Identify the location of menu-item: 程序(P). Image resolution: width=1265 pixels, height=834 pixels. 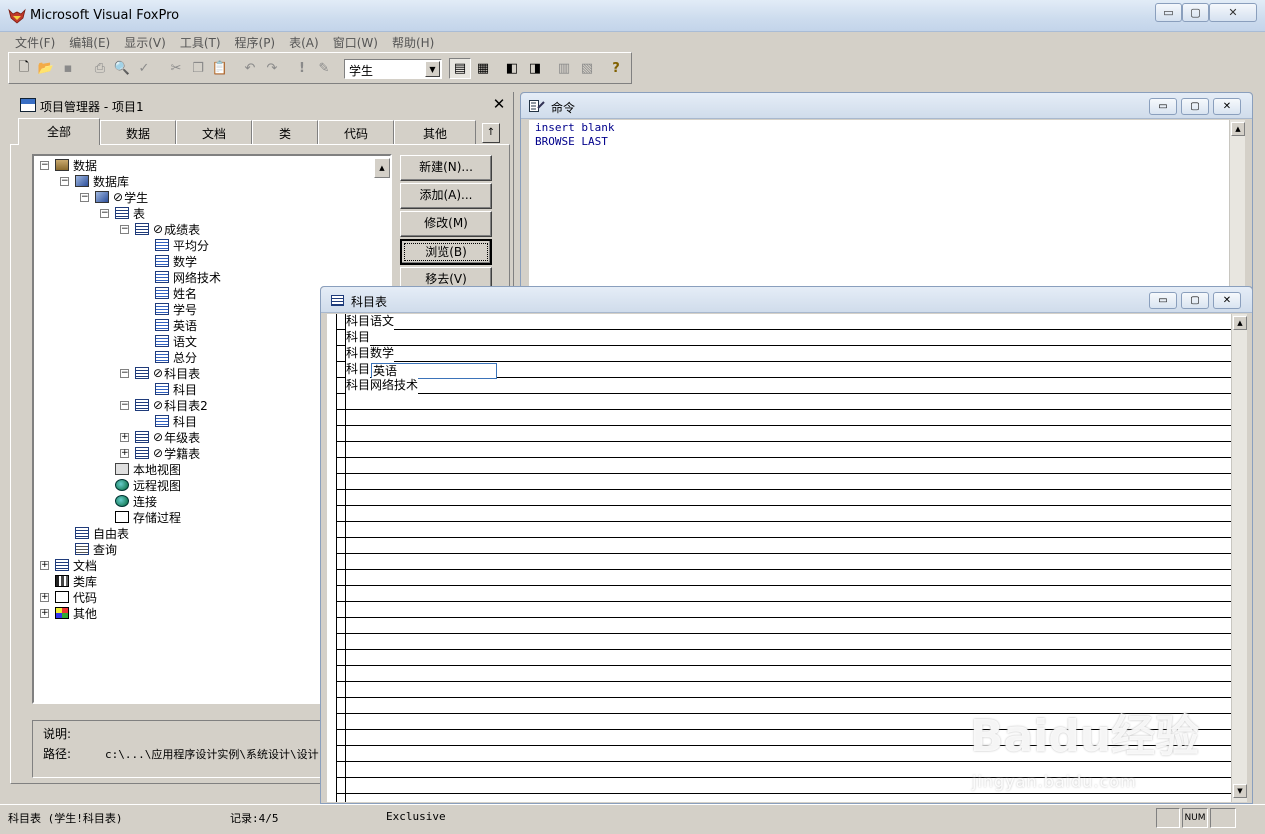
(255, 42).